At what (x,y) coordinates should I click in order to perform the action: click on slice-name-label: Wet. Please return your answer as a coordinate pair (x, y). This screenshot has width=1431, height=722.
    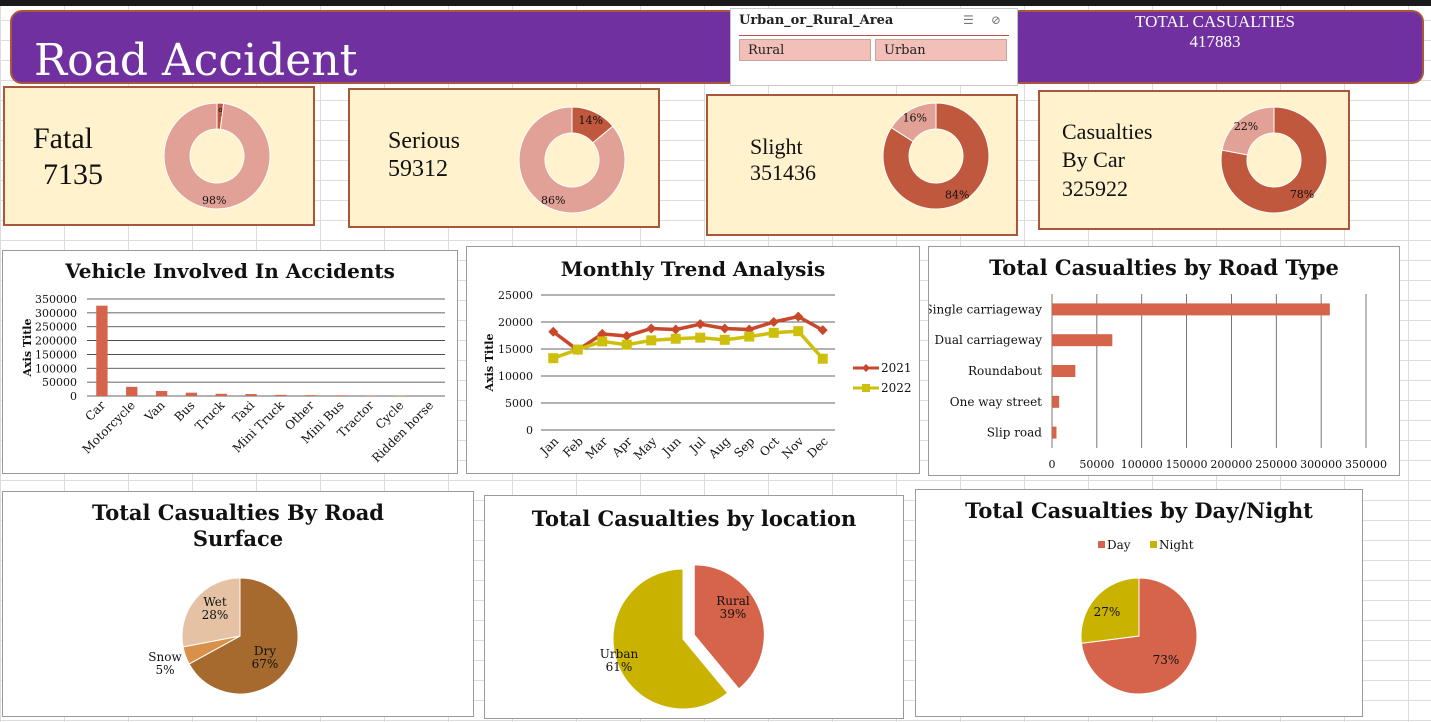
    Looking at the image, I should click on (214, 602).